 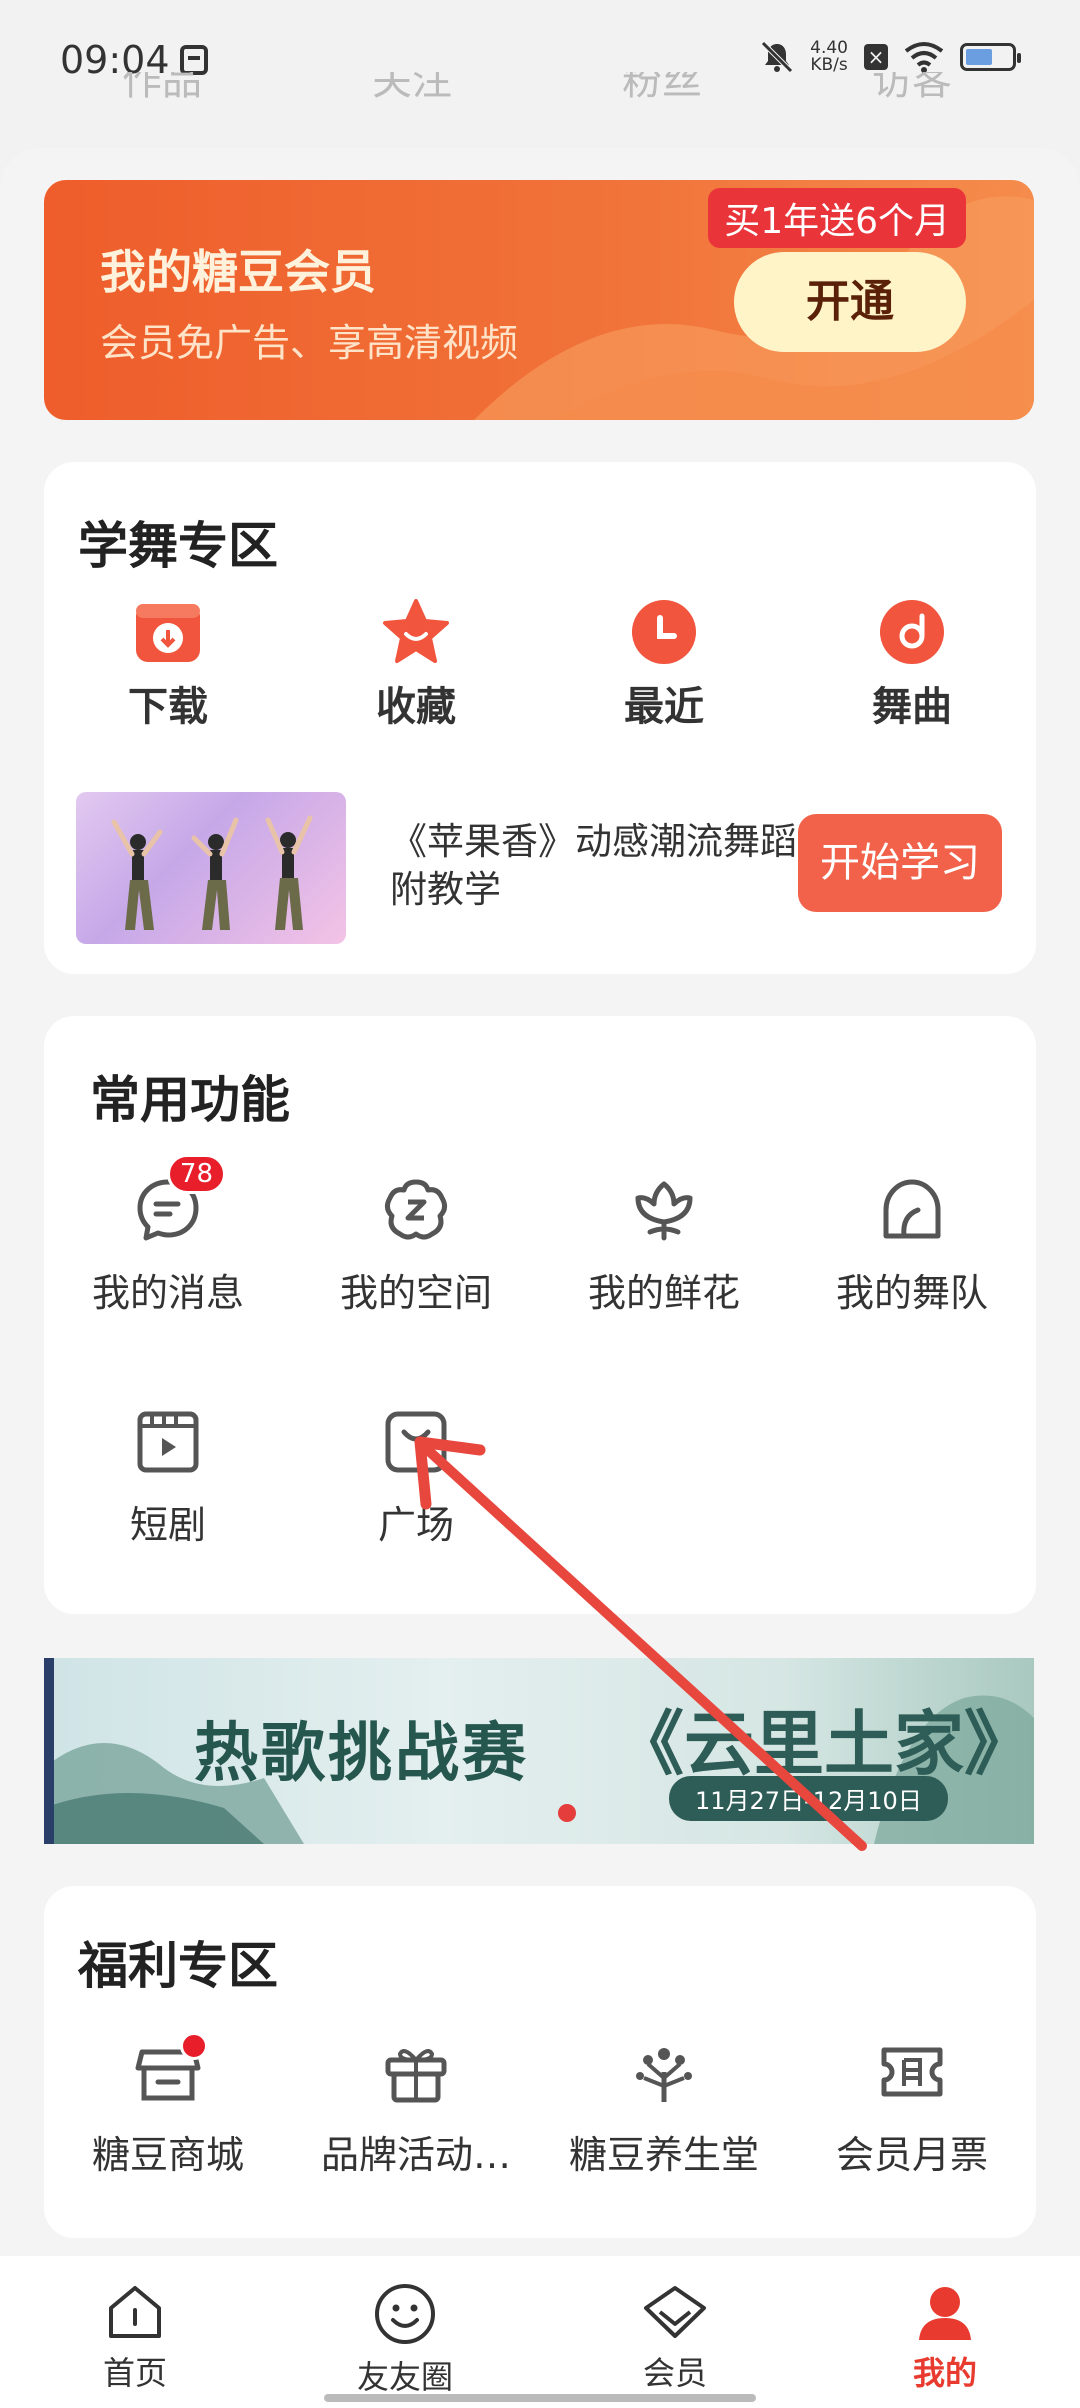 I want to click on vip-open-button: 开通, so click(x=850, y=302).